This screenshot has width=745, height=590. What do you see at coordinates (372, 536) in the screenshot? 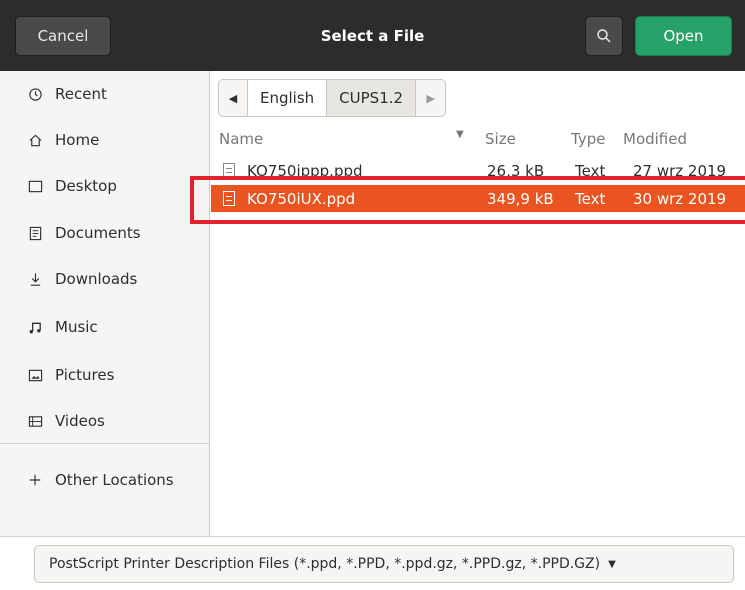
I see `bottom-divider` at bounding box center [372, 536].